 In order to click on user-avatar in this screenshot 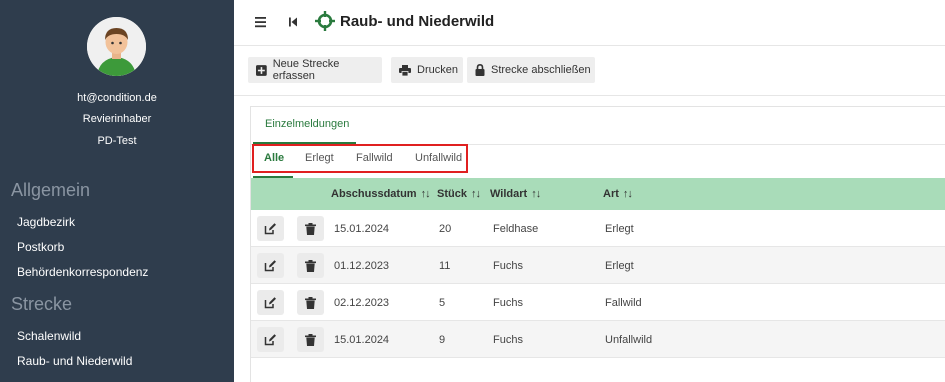, I will do `click(116, 46)`.